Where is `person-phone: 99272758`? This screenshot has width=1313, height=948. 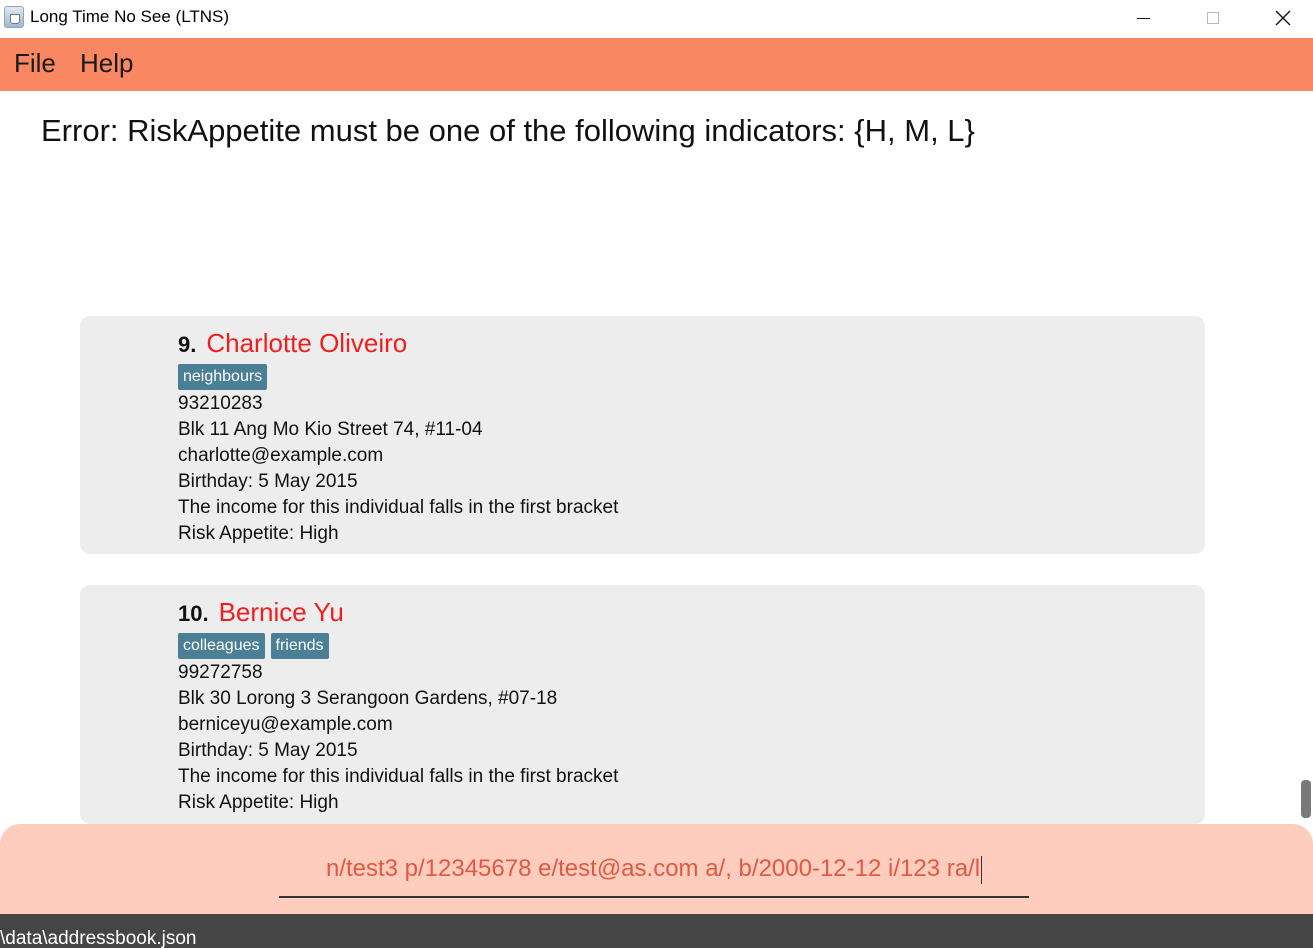
person-phone: 99272758 is located at coordinates (220, 672).